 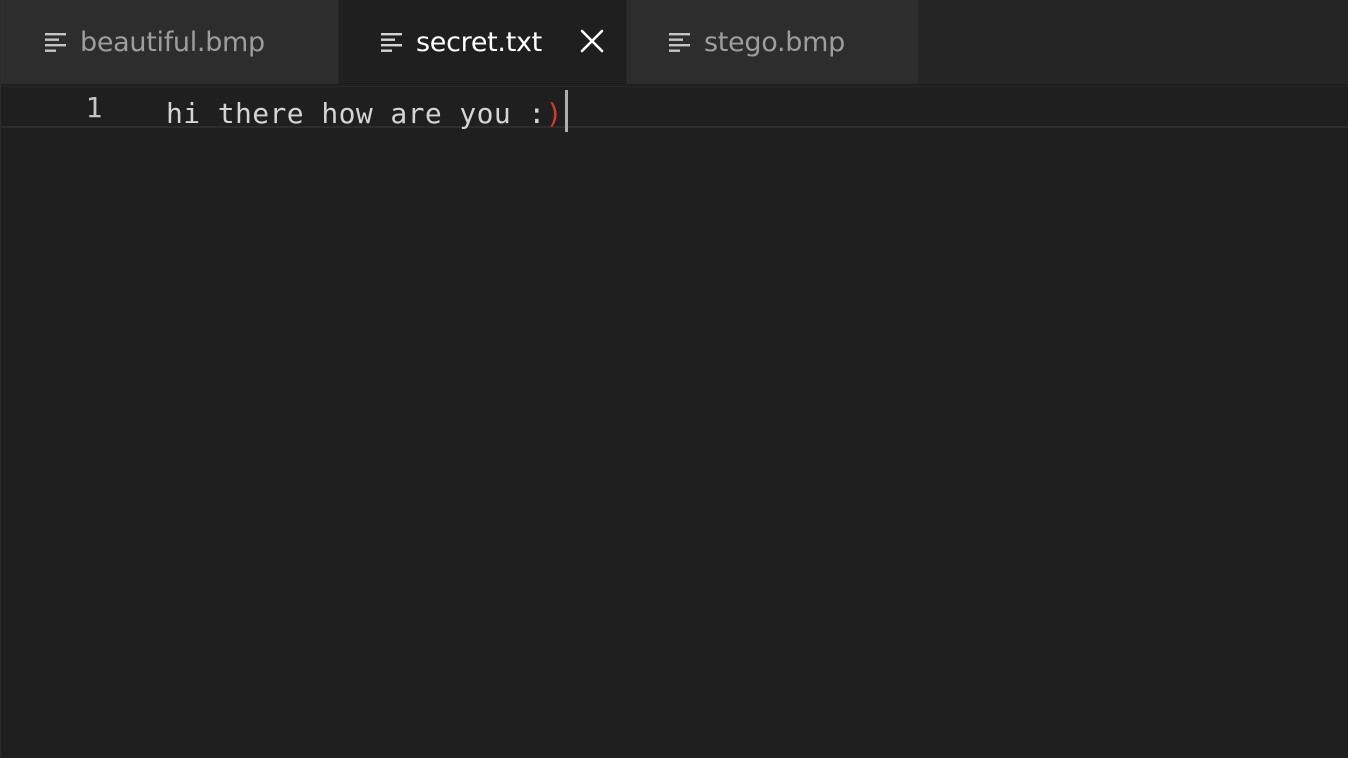 I want to click on tab-stego-bmp: stego.bmp, so click(x=773, y=42).